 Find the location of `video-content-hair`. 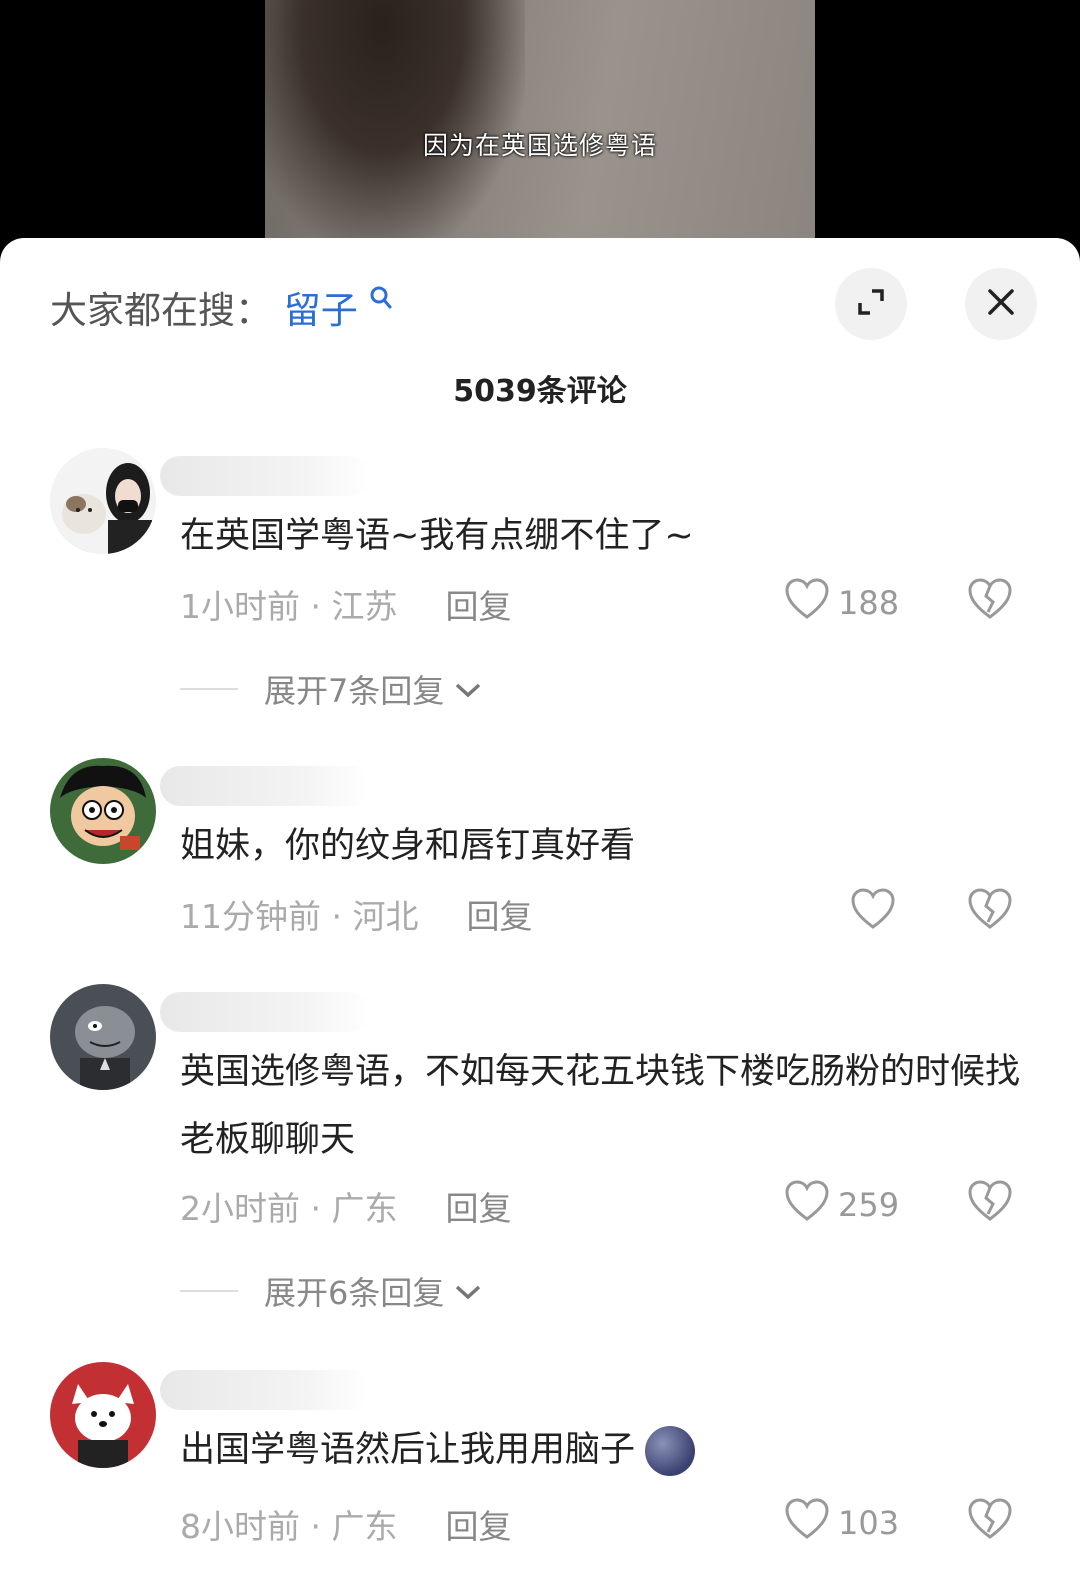

video-content-hair is located at coordinates (395, 125).